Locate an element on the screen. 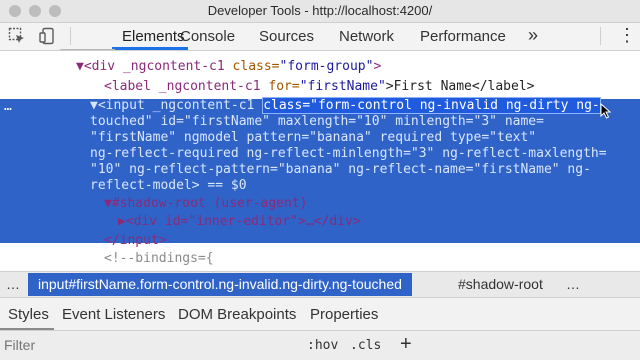  tab-dom-breakpoints: DOM Breakpoints is located at coordinates (237, 314).